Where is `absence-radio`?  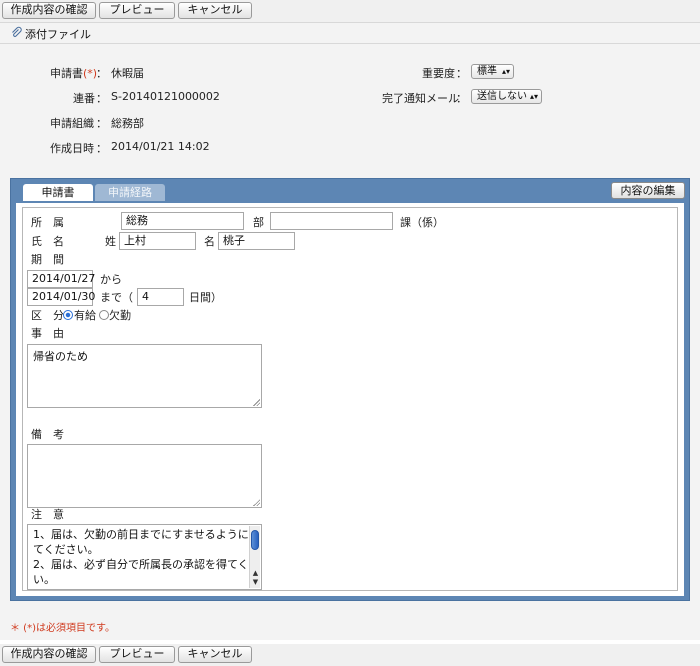
absence-radio is located at coordinates (104, 315).